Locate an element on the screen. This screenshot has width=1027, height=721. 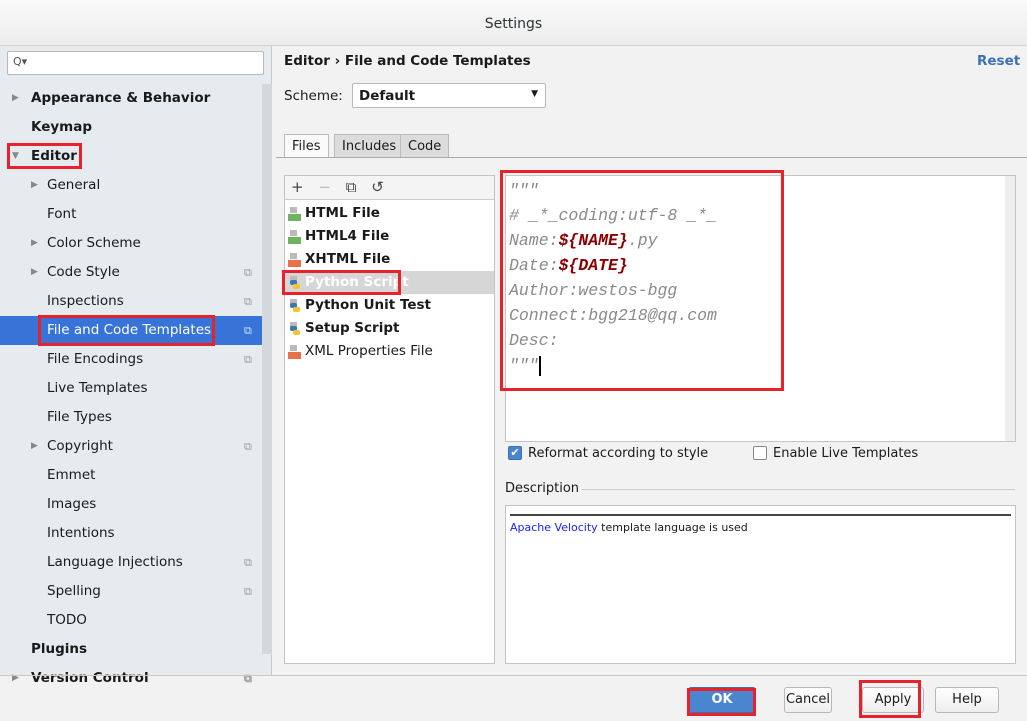
template-item: Python Script is located at coordinates (389, 282).